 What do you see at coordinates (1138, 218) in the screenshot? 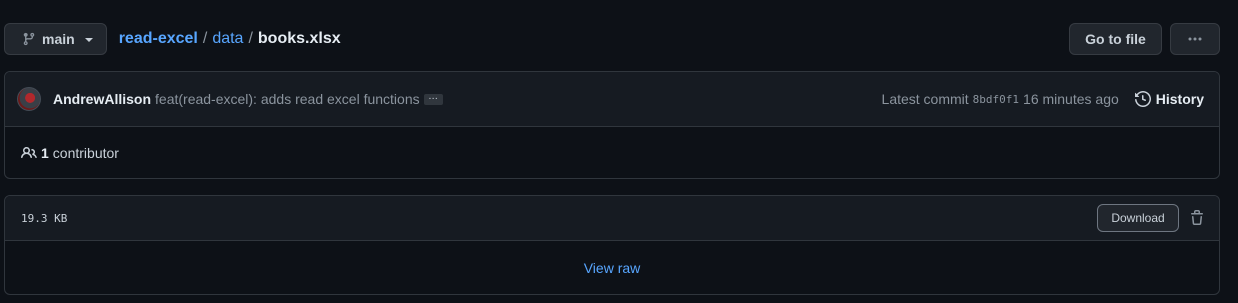
I see `download-button: Download` at bounding box center [1138, 218].